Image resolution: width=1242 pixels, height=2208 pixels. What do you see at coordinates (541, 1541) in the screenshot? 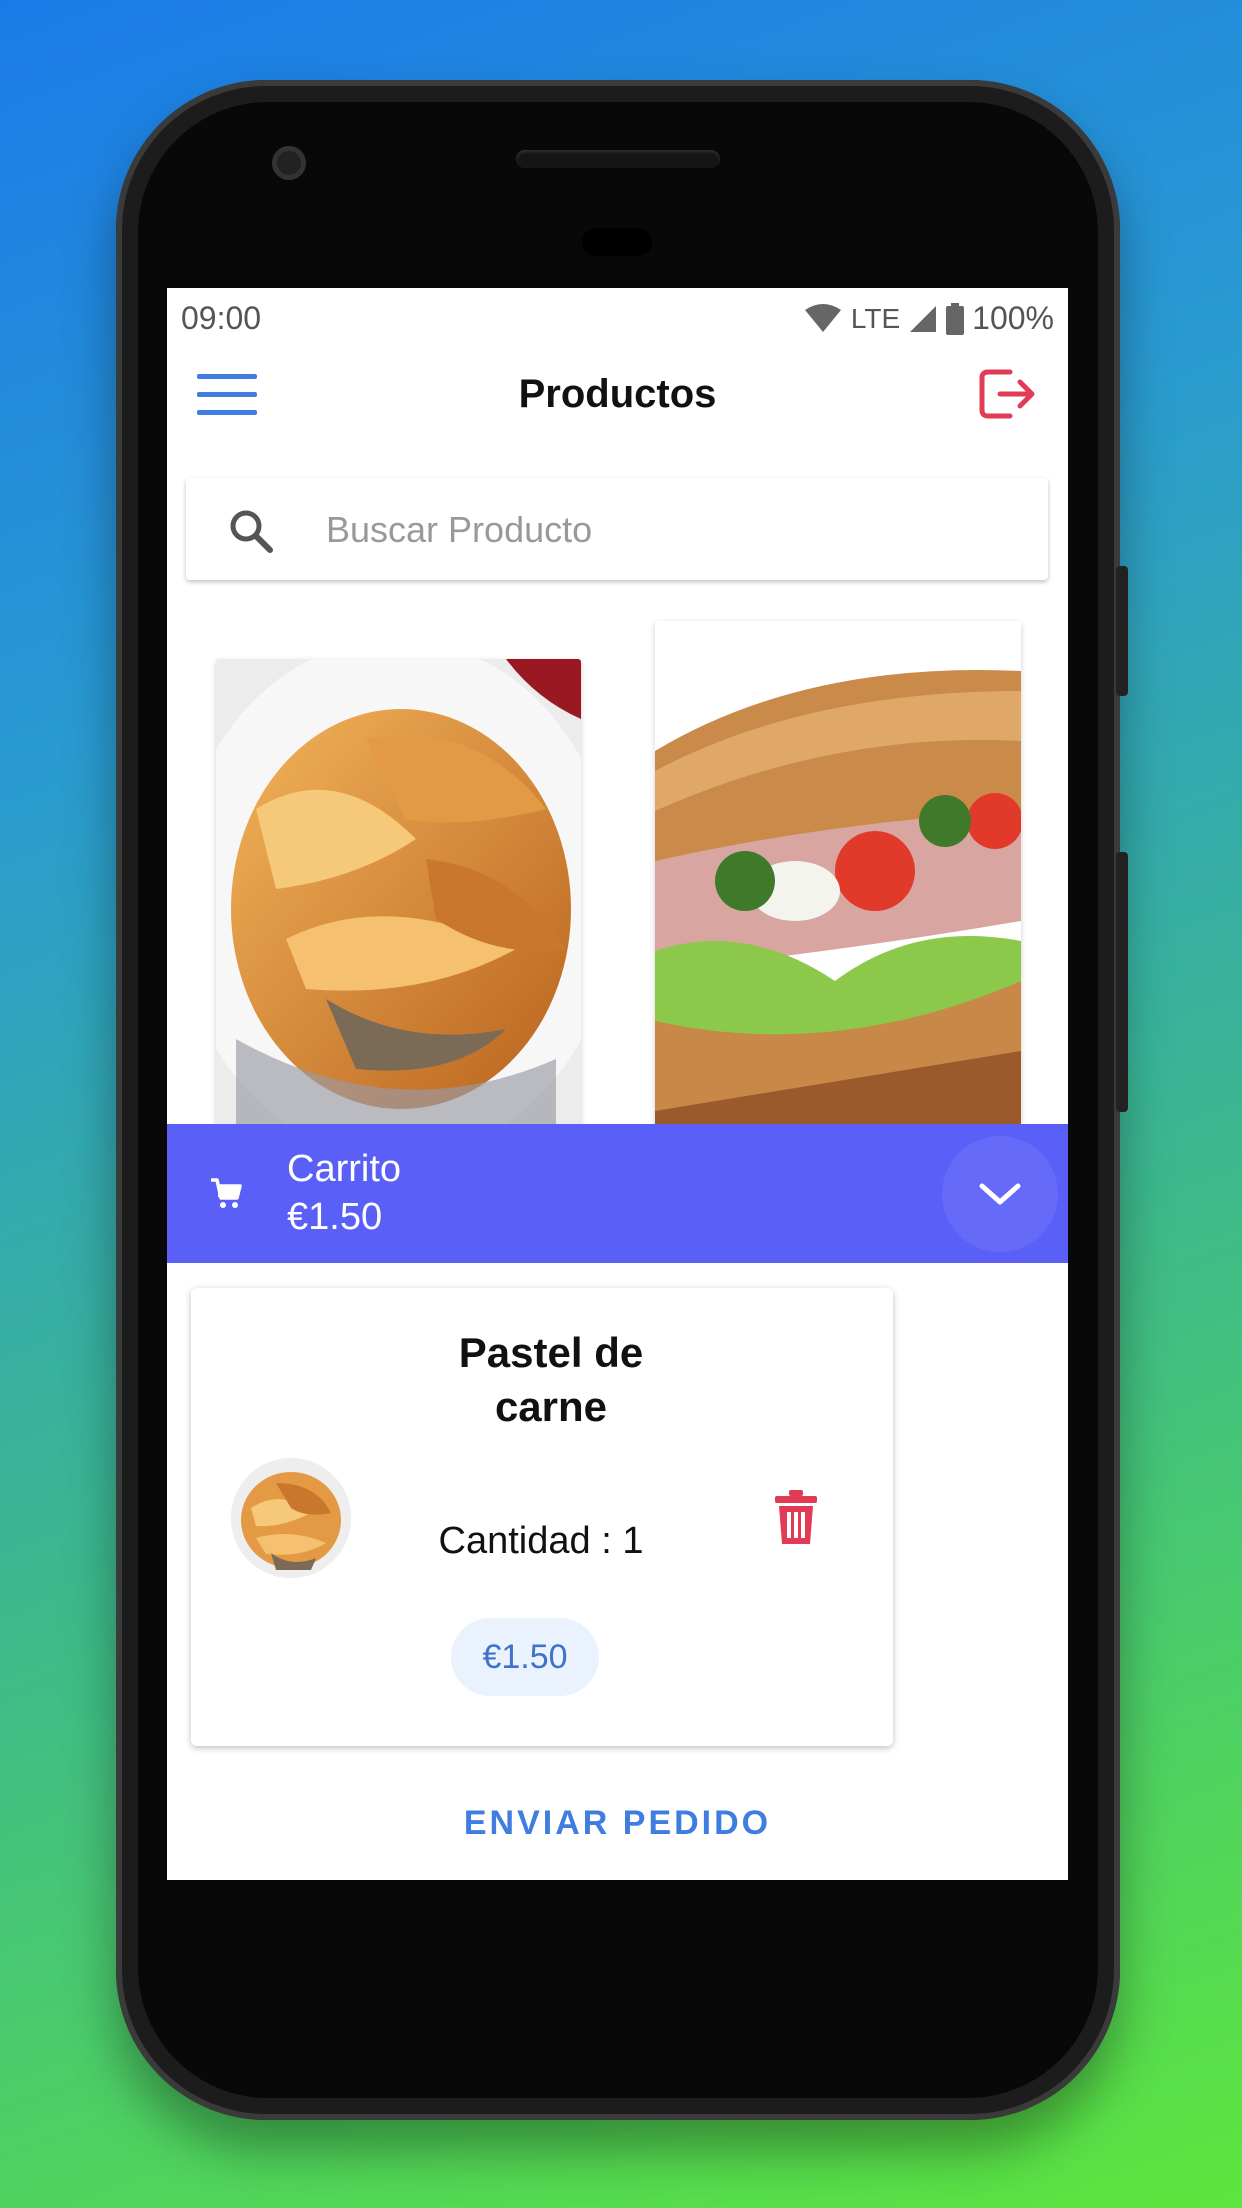
I see `cart-item-quantity: Cantidad : 1` at bounding box center [541, 1541].